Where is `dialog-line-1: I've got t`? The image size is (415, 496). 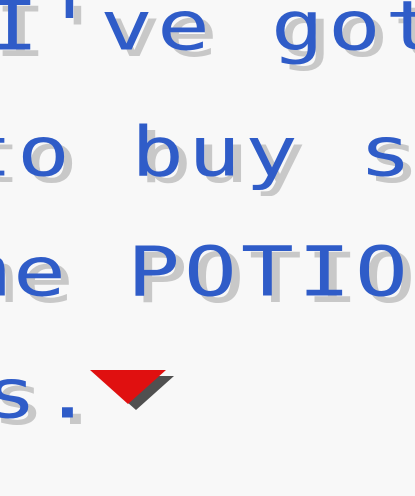
dialog-line-1: I've got t is located at coordinates (207, 33).